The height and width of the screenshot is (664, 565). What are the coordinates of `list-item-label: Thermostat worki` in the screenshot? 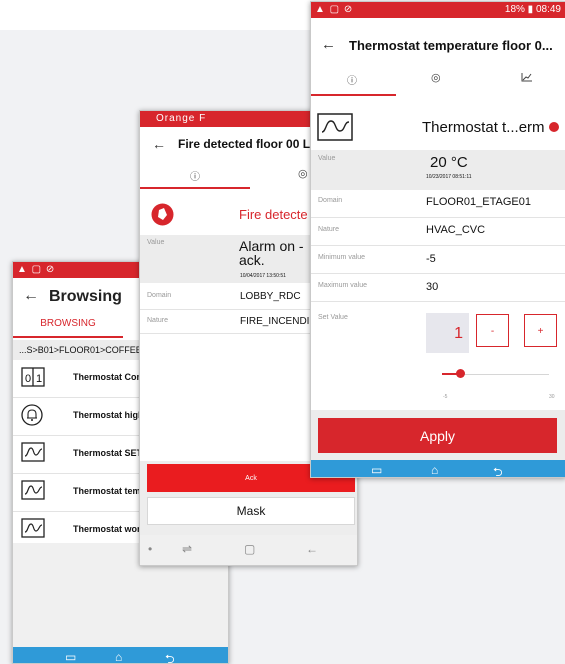 It's located at (111, 529).